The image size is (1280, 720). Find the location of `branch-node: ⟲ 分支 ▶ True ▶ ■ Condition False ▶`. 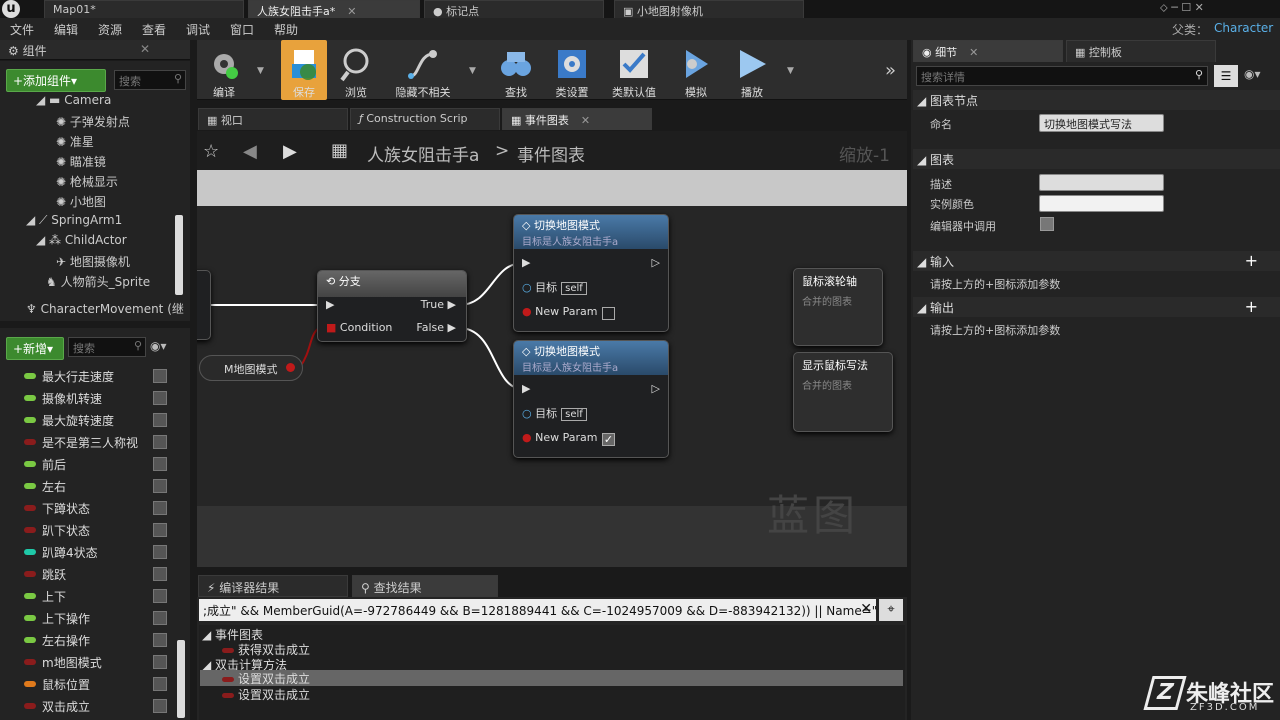

branch-node: ⟲ 分支 ▶ True ▶ ■ Condition False ▶ is located at coordinates (392, 306).